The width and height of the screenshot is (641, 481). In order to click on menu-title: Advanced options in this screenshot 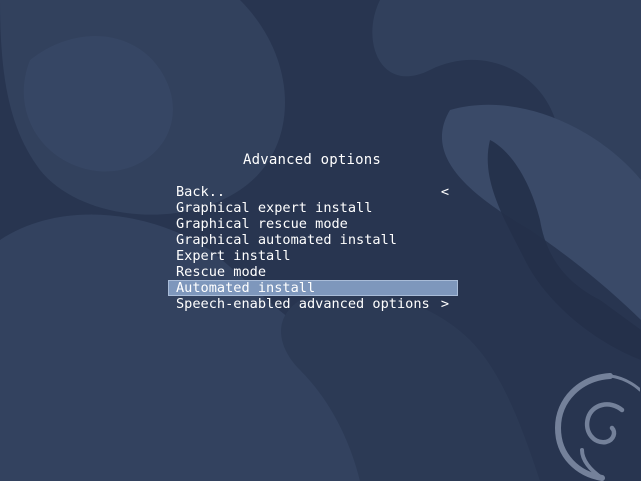, I will do `click(312, 160)`.